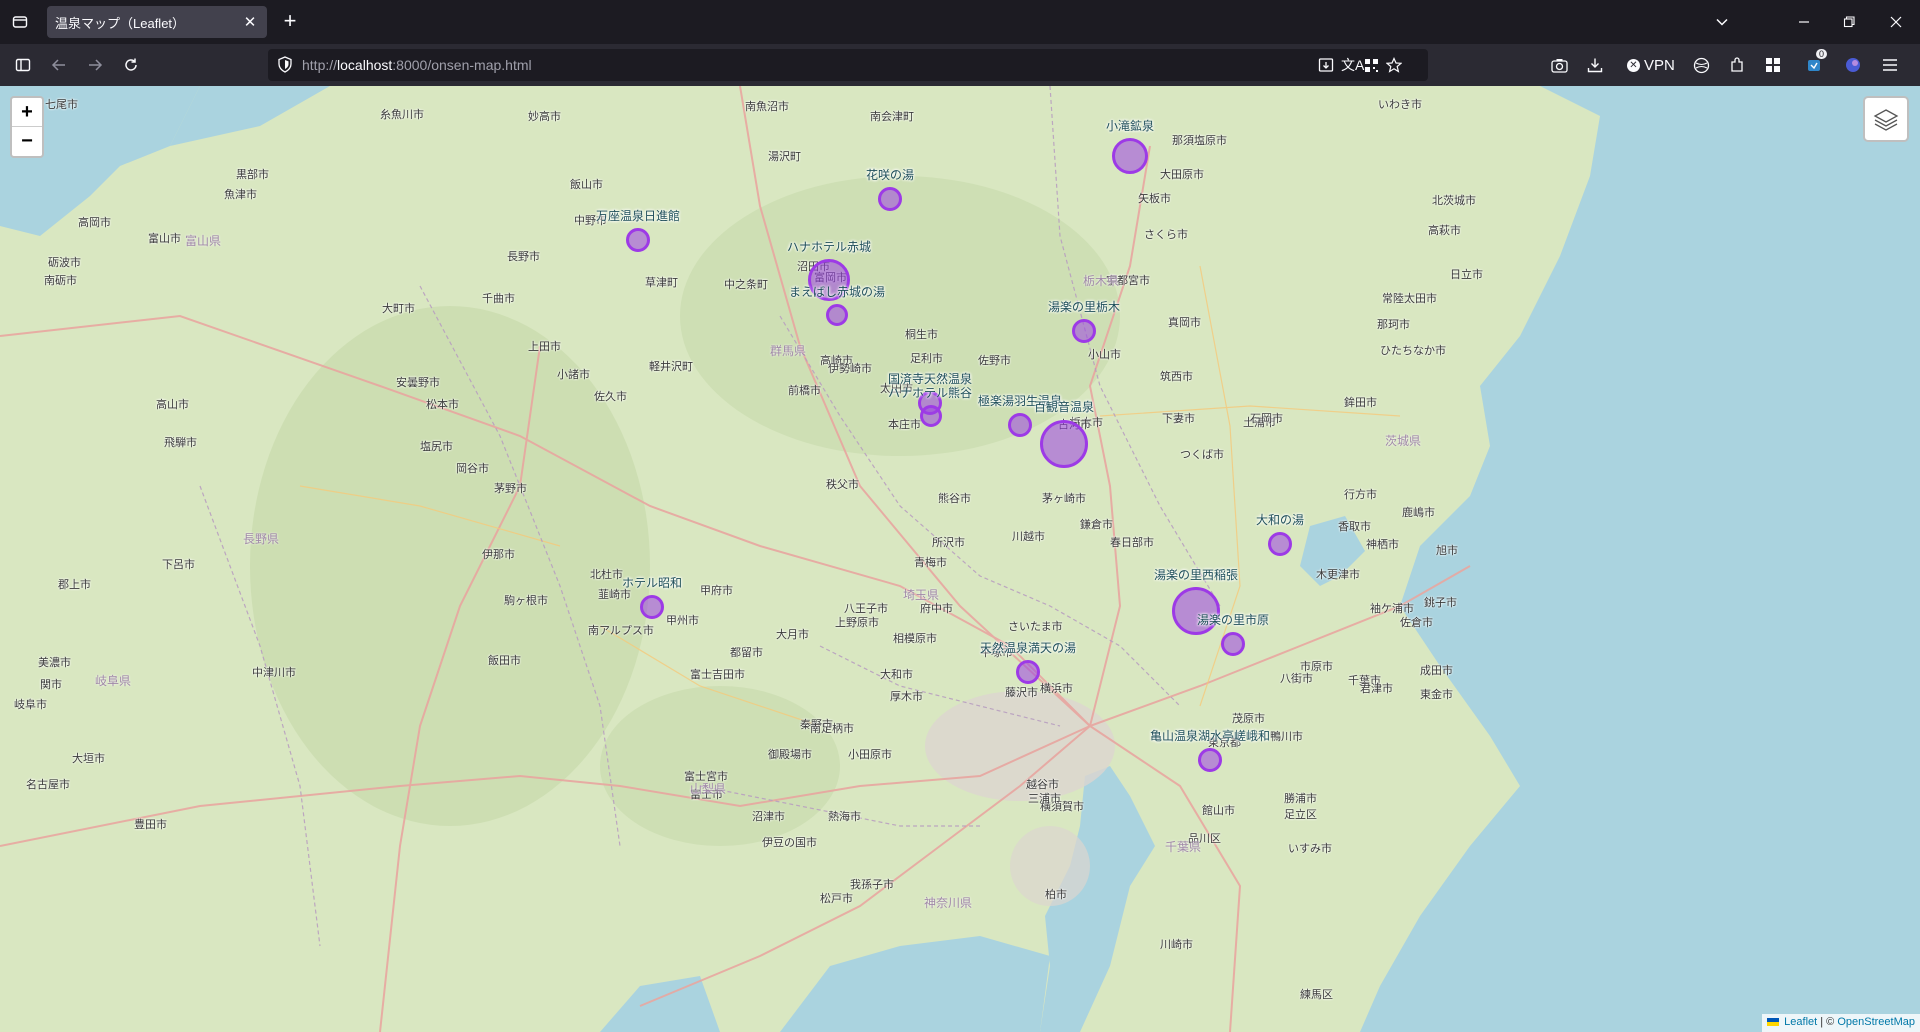 The image size is (1920, 1032). Describe the element at coordinates (1166, 235) in the screenshot. I see `place-label: さくら市` at that location.